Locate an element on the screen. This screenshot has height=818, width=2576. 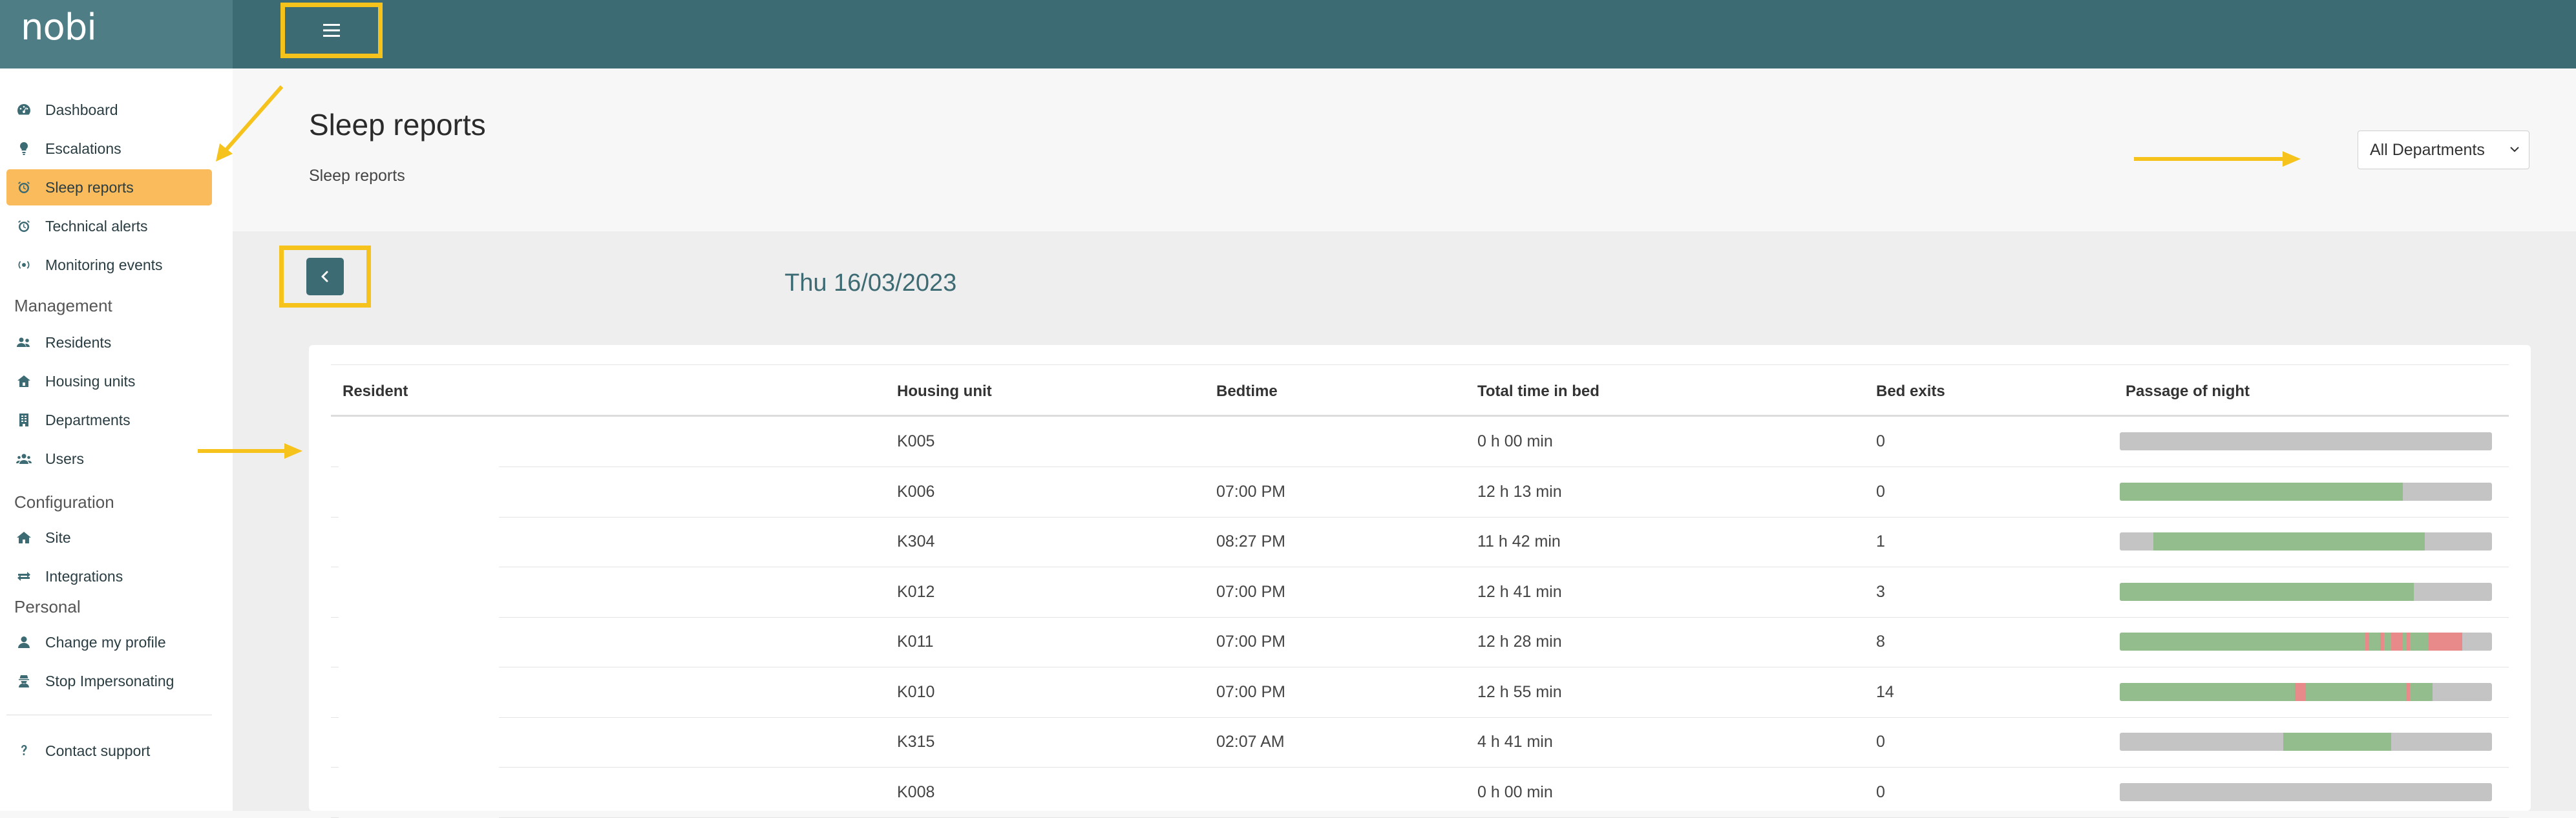
annotation-arrow-department is located at coordinates (2217, 159).